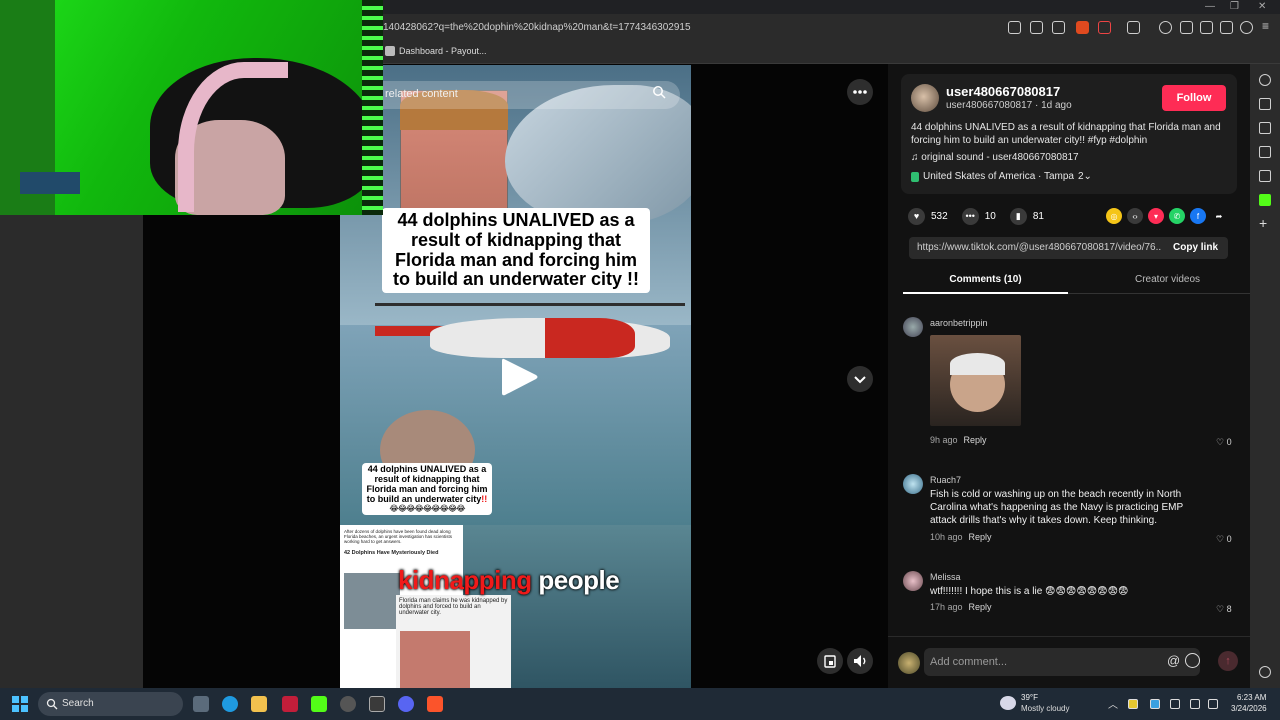 The image size is (1280, 720). Describe the element at coordinates (860, 379) in the screenshot. I see `next-video-button` at that location.